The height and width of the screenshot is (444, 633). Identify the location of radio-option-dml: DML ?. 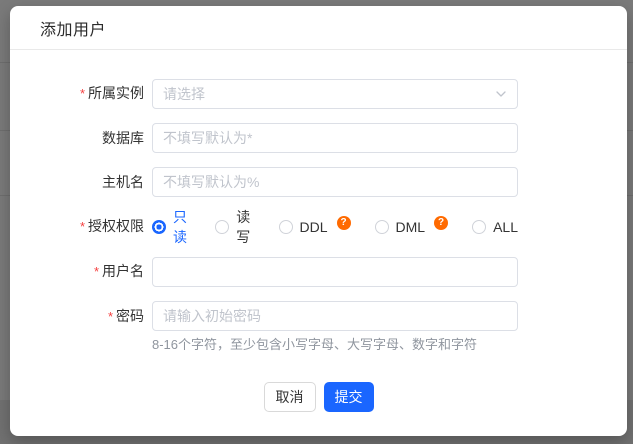
(411, 225).